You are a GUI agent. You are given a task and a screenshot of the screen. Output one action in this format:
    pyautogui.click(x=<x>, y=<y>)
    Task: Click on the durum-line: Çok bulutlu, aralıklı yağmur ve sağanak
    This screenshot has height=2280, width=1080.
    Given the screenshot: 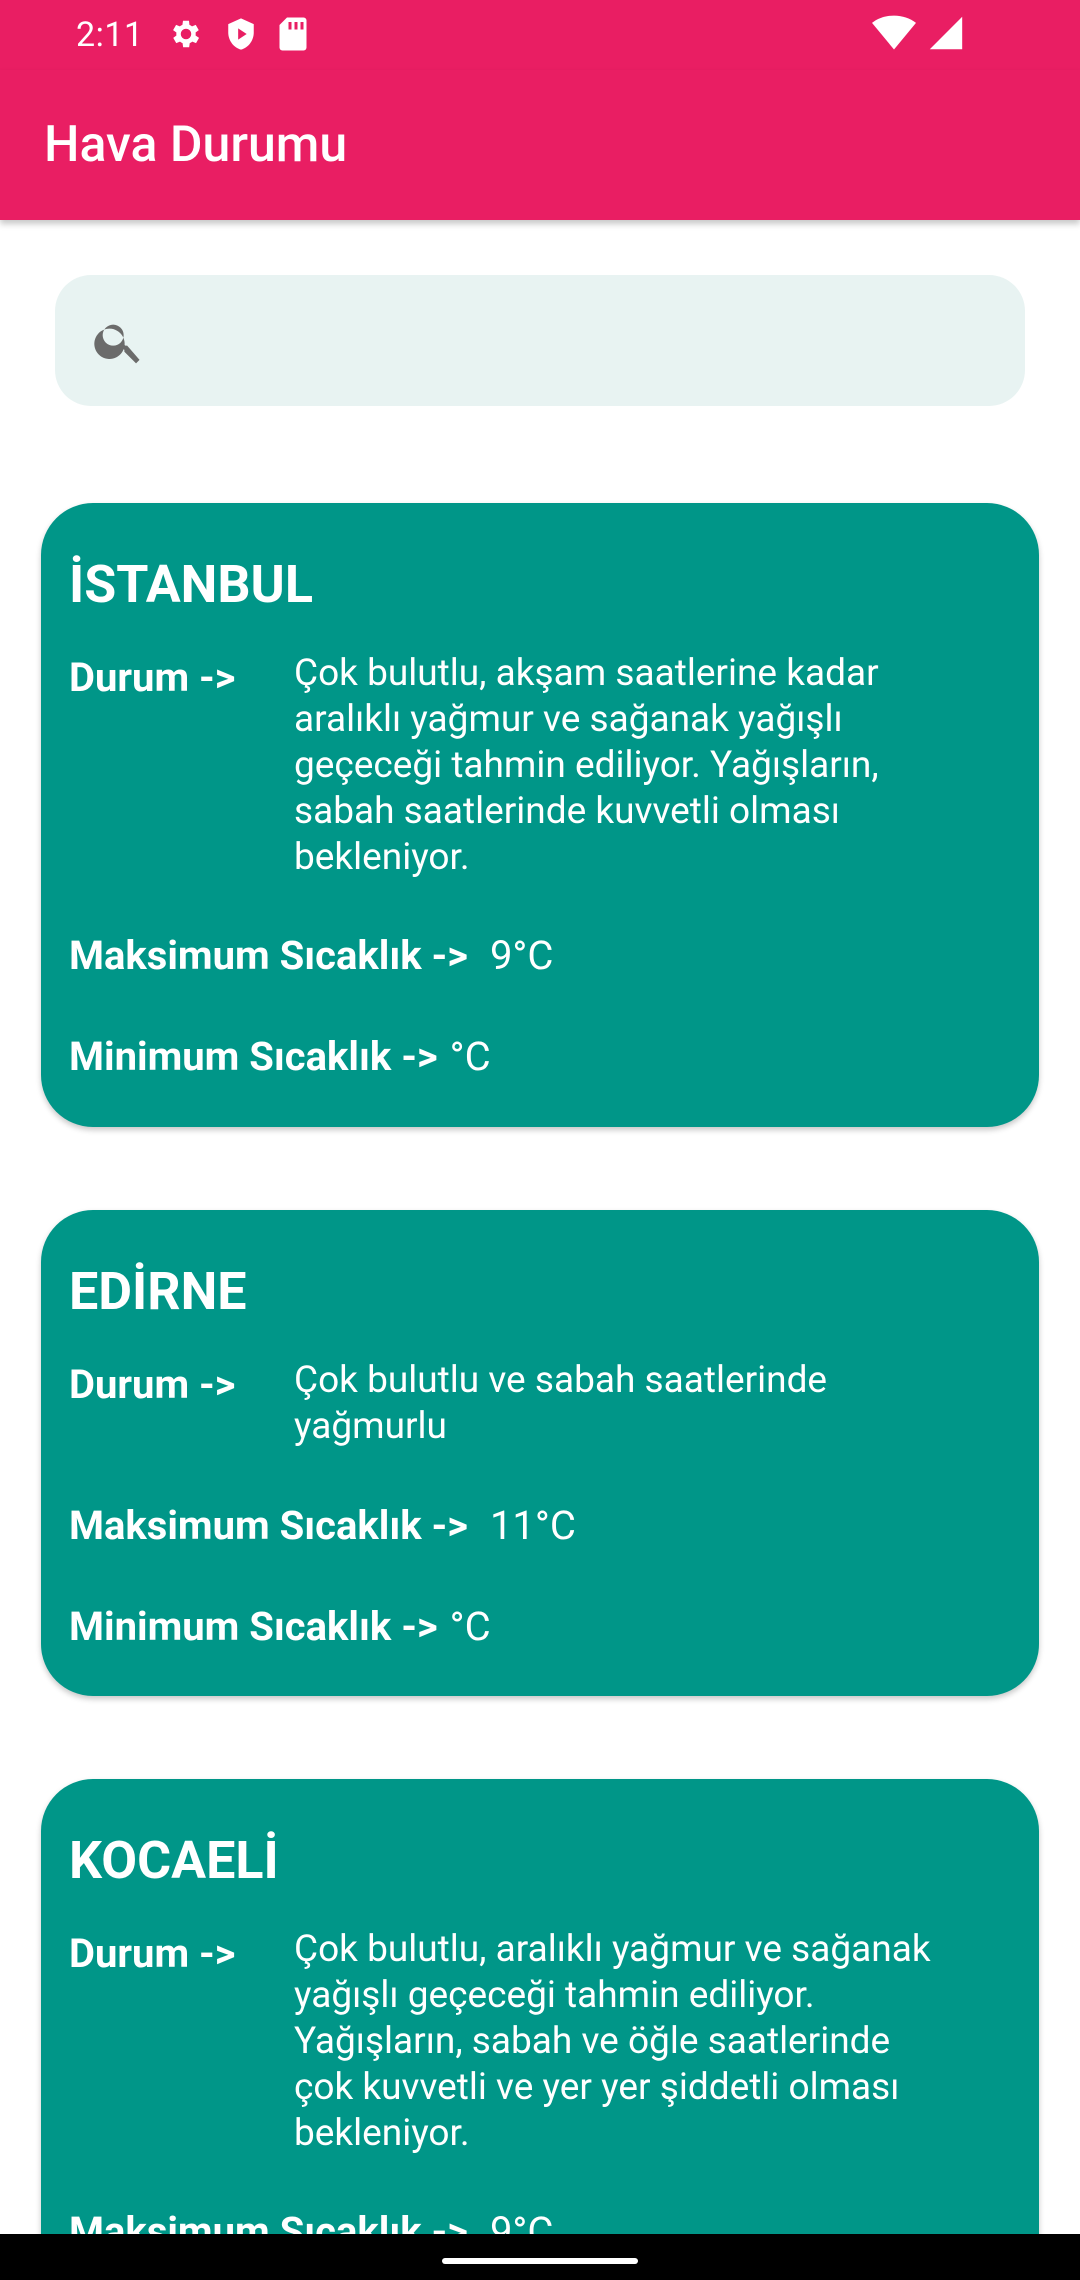 What is the action you would take?
    pyautogui.click(x=612, y=1949)
    